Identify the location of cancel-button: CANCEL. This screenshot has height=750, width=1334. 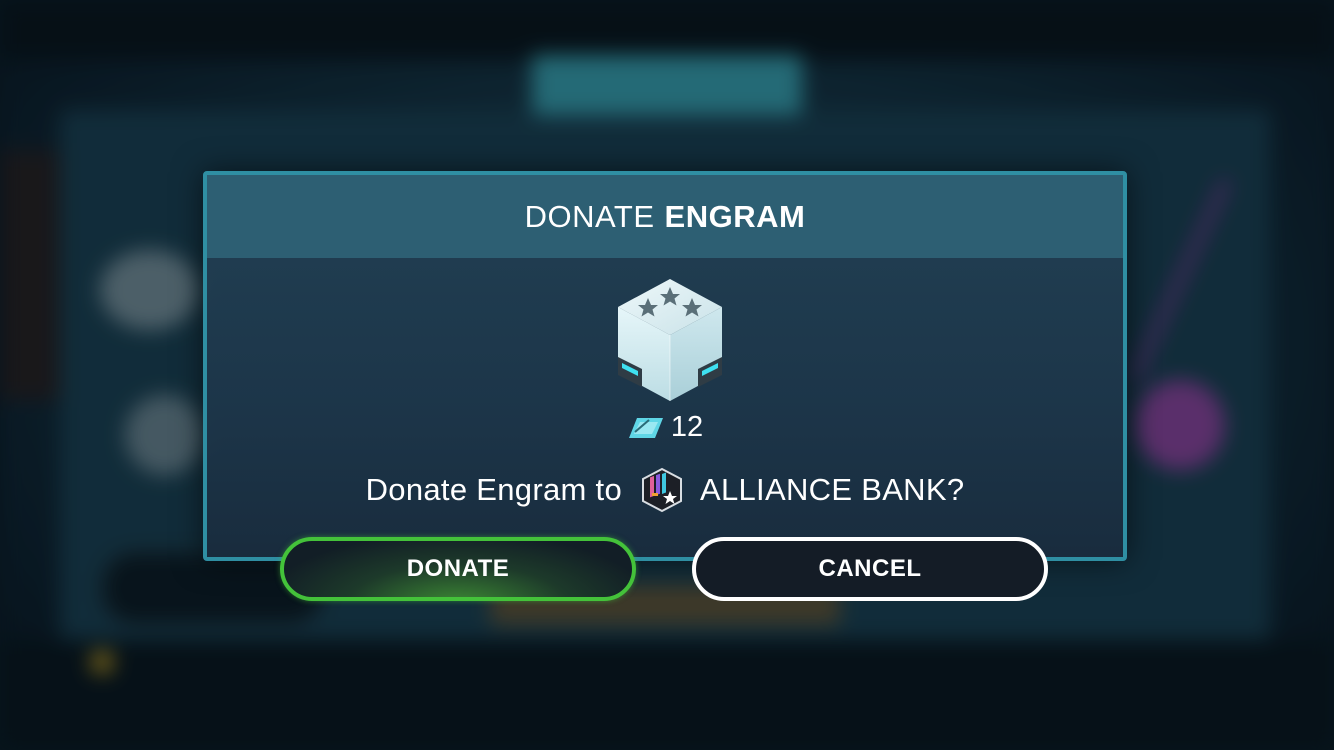
(870, 569).